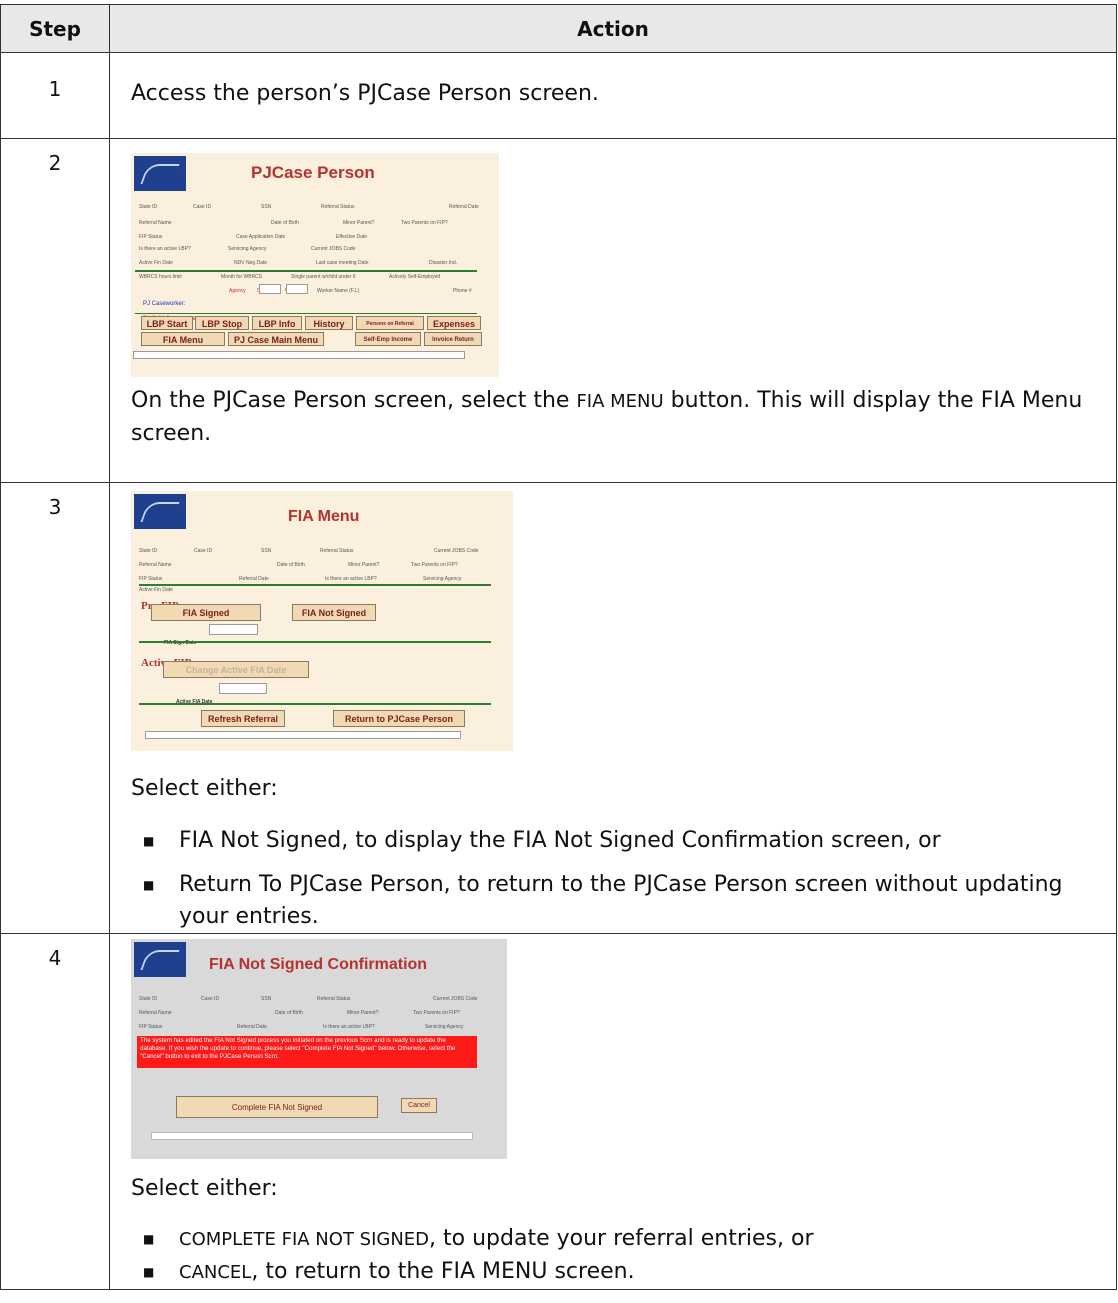 The width and height of the screenshot is (1118, 1303). What do you see at coordinates (222, 323) in the screenshot?
I see `lbp-stop-button: LBP Stop` at bounding box center [222, 323].